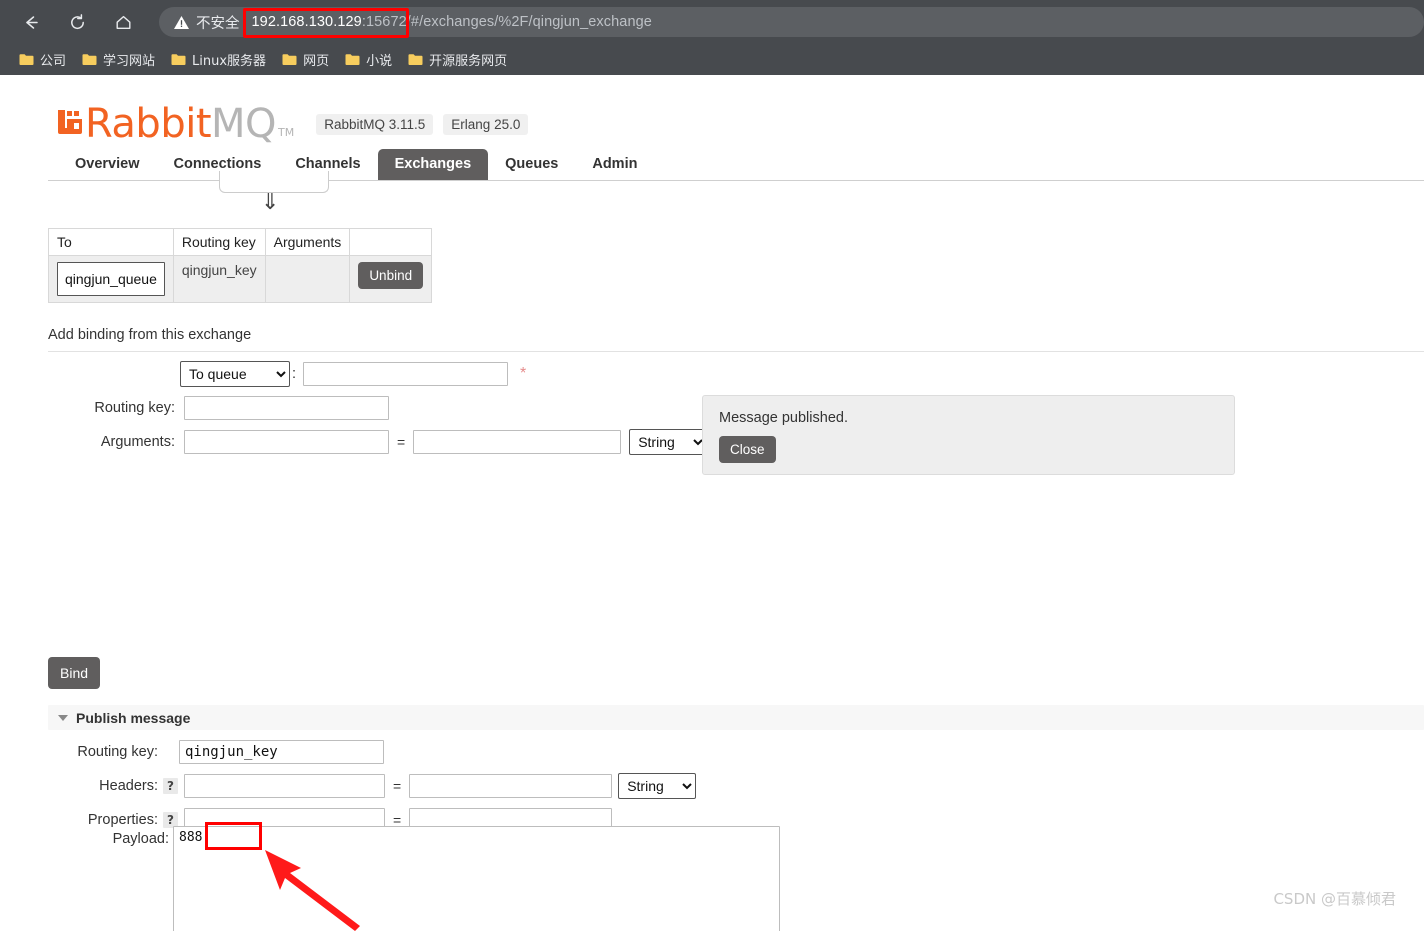  Describe the element at coordinates (523, 373) in the screenshot. I see `required-marker: *` at that location.